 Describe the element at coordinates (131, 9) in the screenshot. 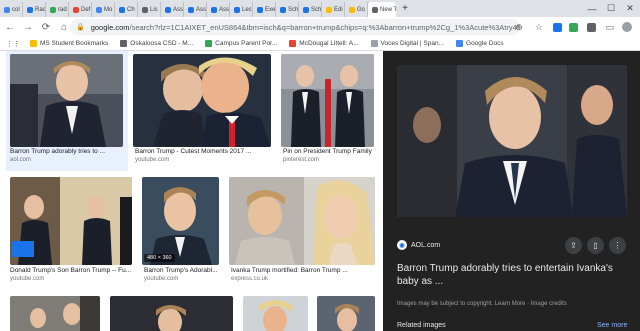

I see `tab-label: Ch` at that location.